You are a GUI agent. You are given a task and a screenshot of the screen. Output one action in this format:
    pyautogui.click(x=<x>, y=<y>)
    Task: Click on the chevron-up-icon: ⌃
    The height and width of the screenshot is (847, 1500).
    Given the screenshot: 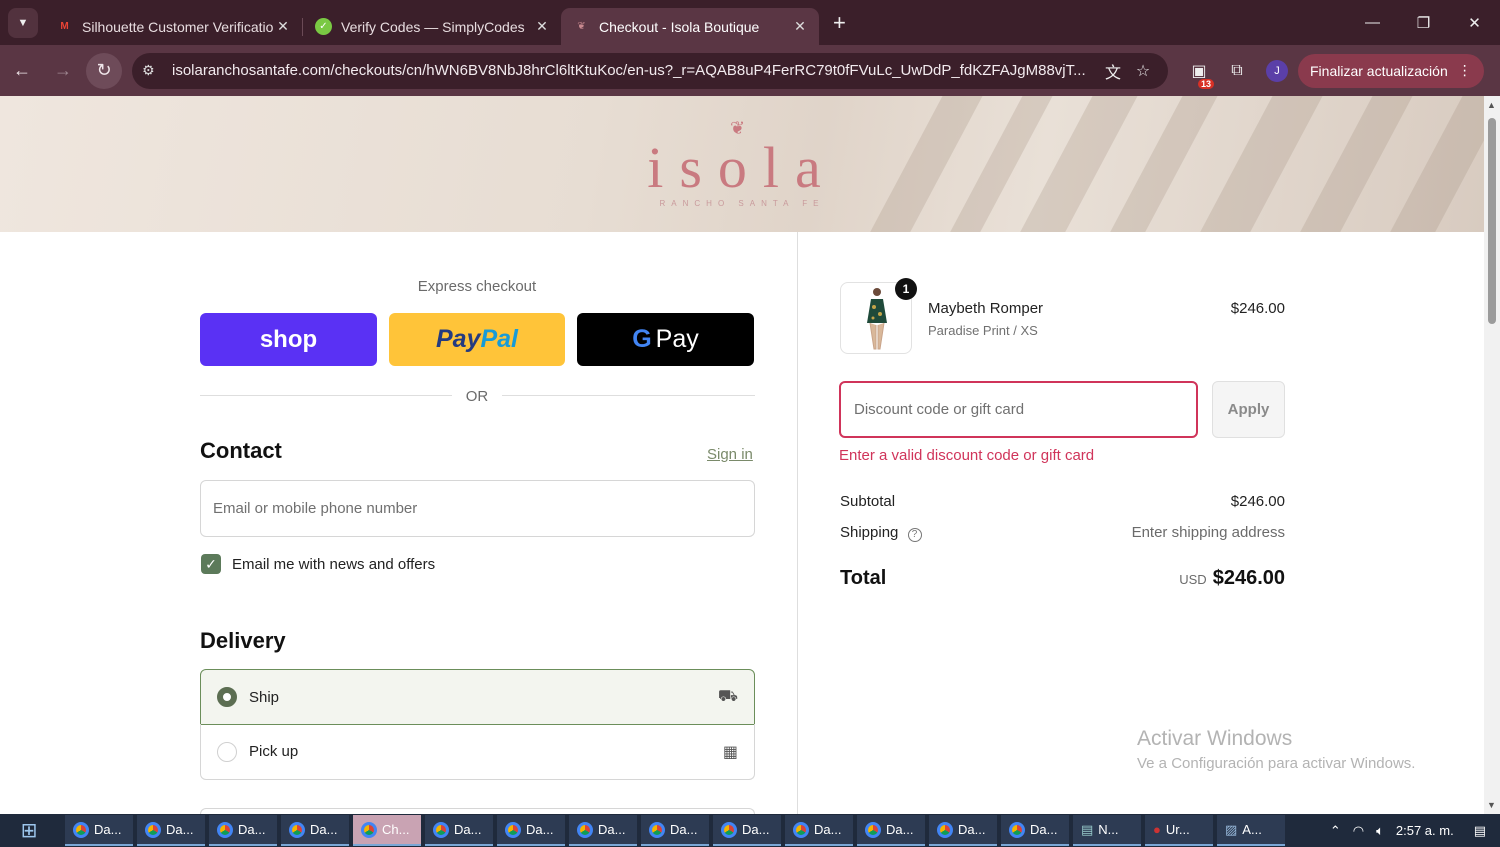 What is the action you would take?
    pyautogui.click(x=1335, y=831)
    